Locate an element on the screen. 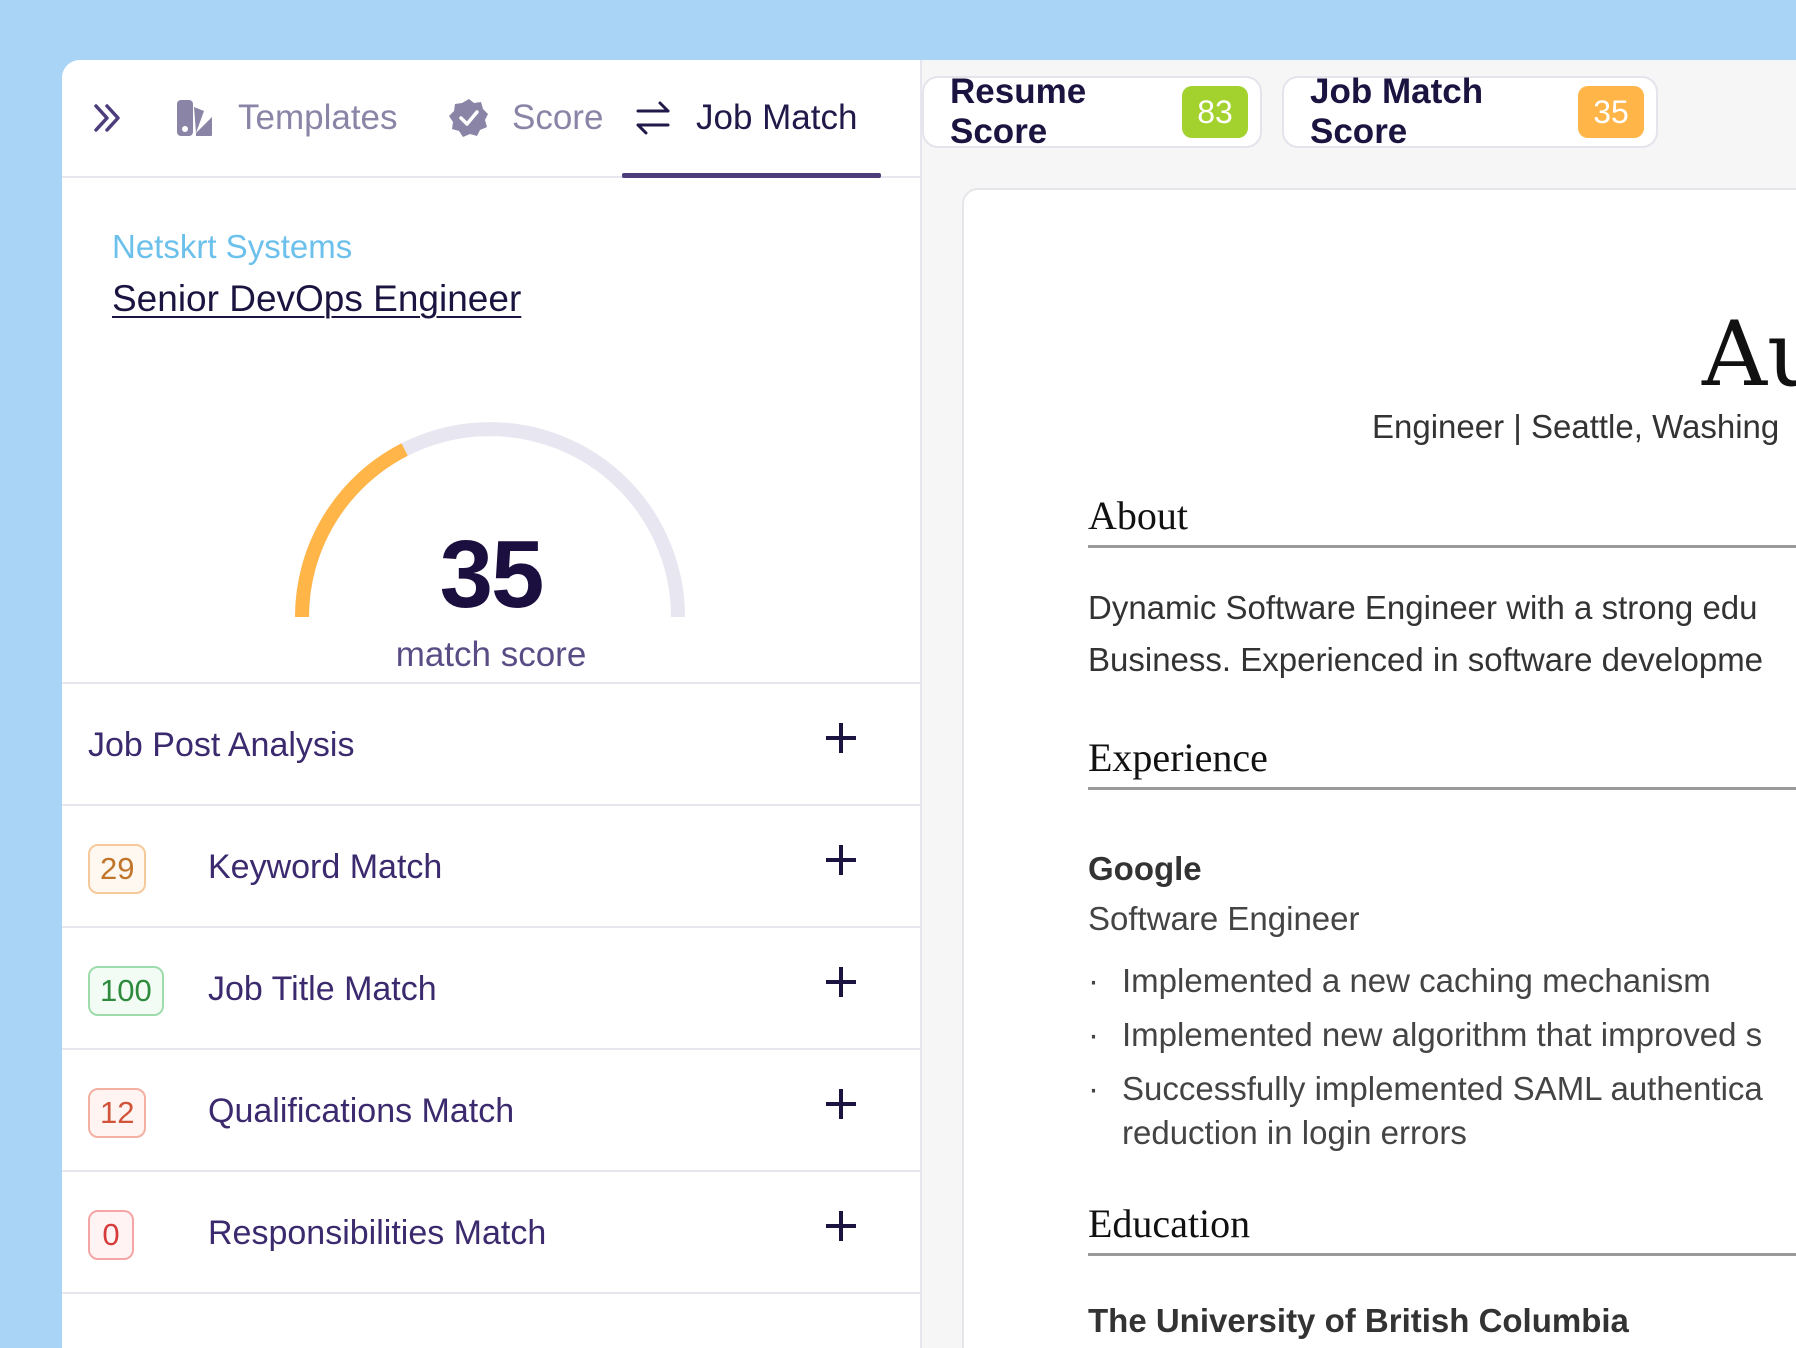 Image resolution: width=1796 pixels, height=1348 pixels. tab-bar: Templates Score Job Match is located at coordinates (491, 119).